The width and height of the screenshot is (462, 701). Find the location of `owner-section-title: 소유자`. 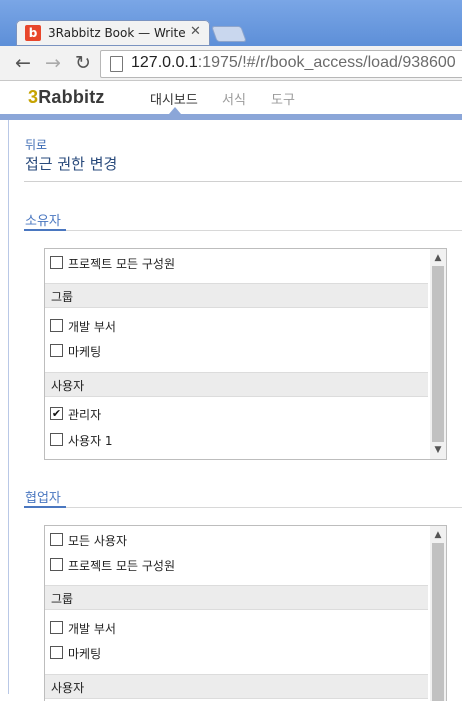

owner-section-title: 소유자 is located at coordinates (43, 221).